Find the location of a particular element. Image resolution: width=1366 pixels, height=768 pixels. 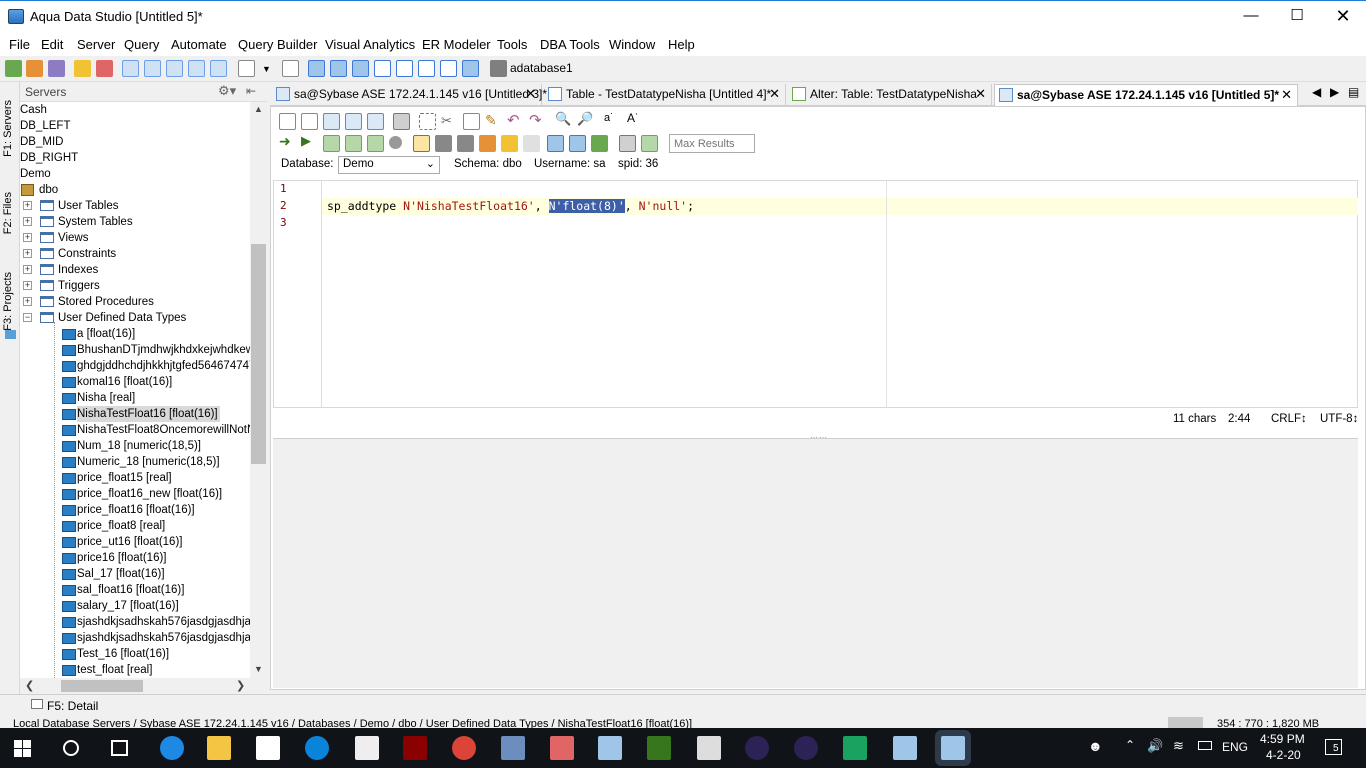

tree-item: DB_LEFT is located at coordinates (135, 126).